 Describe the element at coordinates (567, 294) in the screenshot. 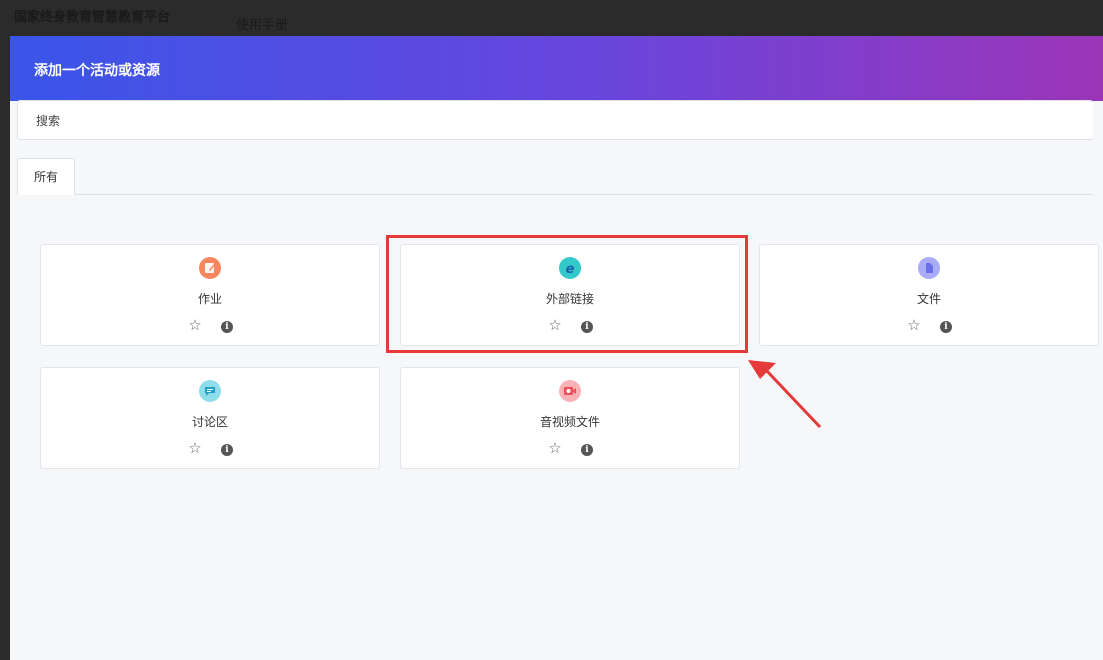

I see `highlight-box` at that location.